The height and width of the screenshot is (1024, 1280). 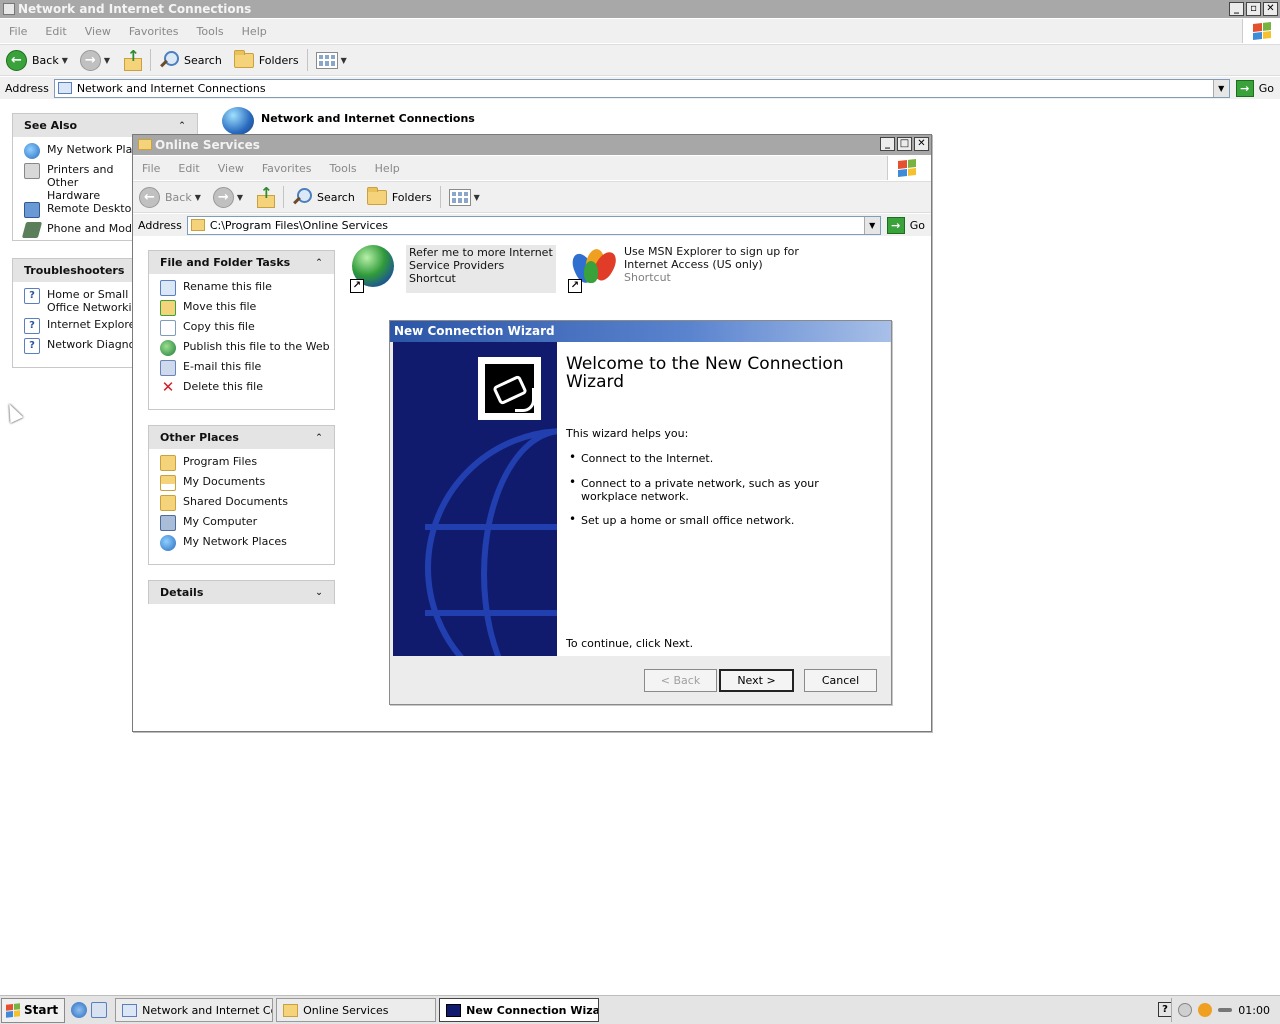 What do you see at coordinates (904, 144) in the screenshot?
I see `maximize-button: □` at bounding box center [904, 144].